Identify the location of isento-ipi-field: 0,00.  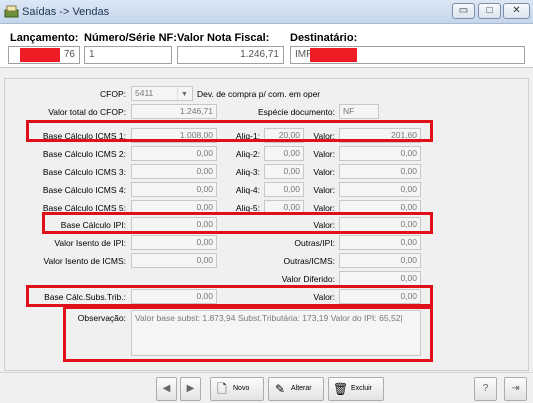
(174, 242).